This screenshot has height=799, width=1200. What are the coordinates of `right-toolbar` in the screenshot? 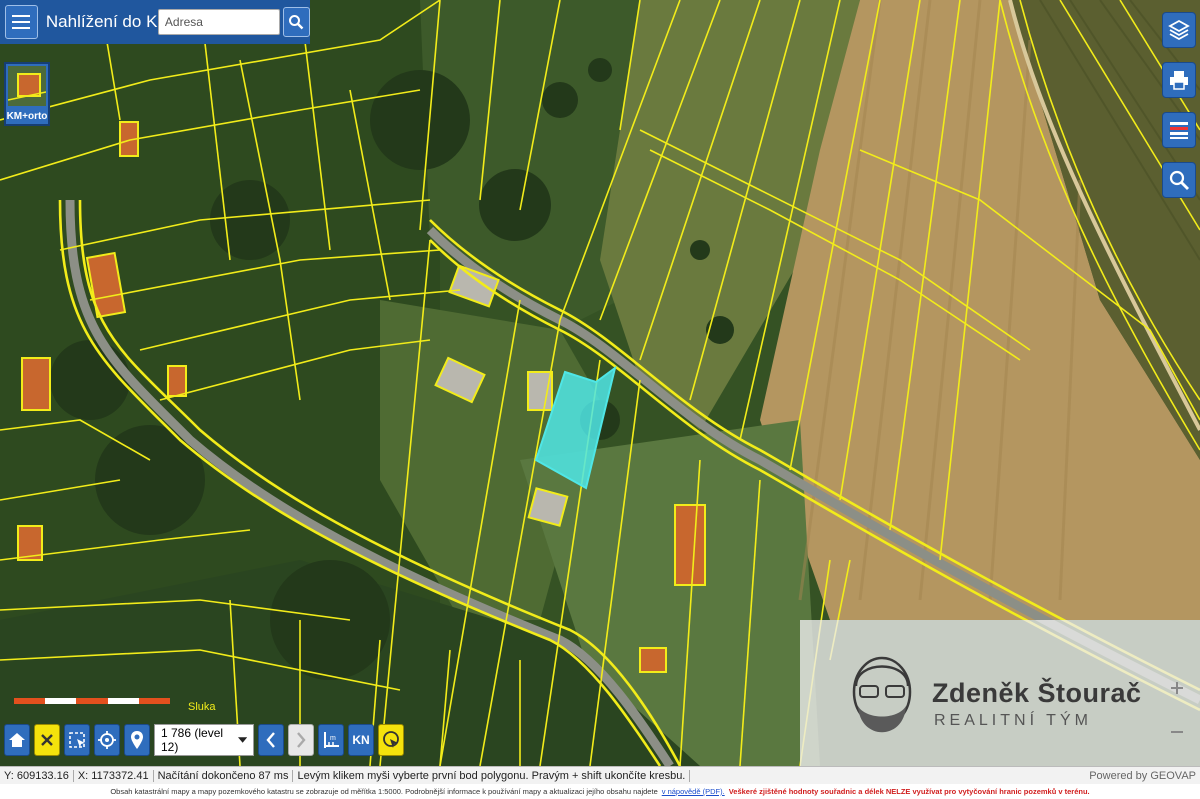 It's located at (1179, 112).